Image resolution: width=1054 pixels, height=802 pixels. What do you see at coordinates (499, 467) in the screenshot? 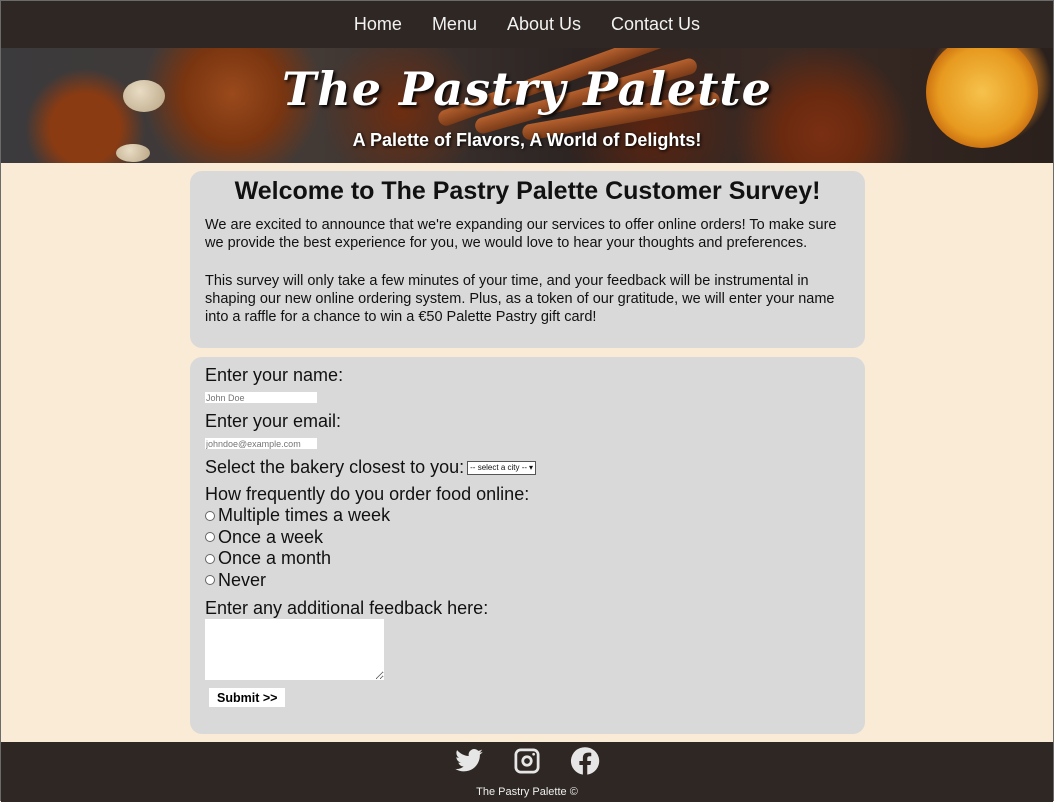
I see `bakery-select-value: -- select a city --` at bounding box center [499, 467].